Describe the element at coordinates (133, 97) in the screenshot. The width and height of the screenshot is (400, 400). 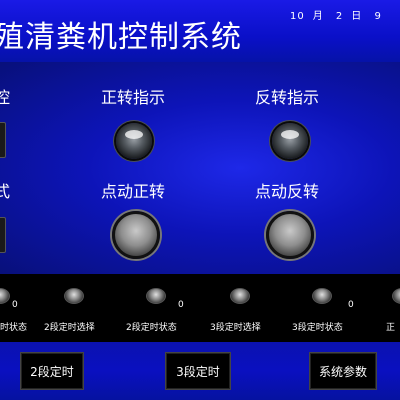
I see `forward-indicator-label: 正转指示` at that location.